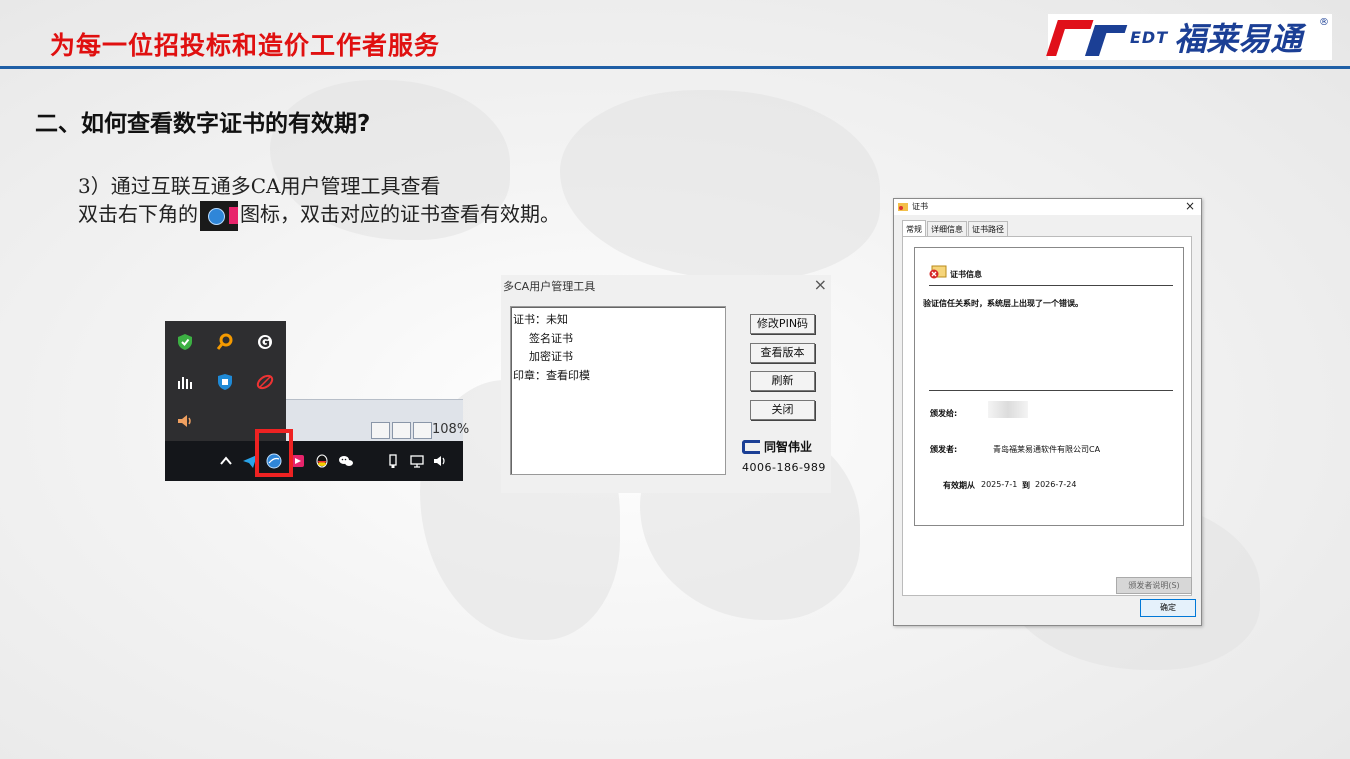  Describe the element at coordinates (417, 461) in the screenshot. I see `network-icon` at that location.